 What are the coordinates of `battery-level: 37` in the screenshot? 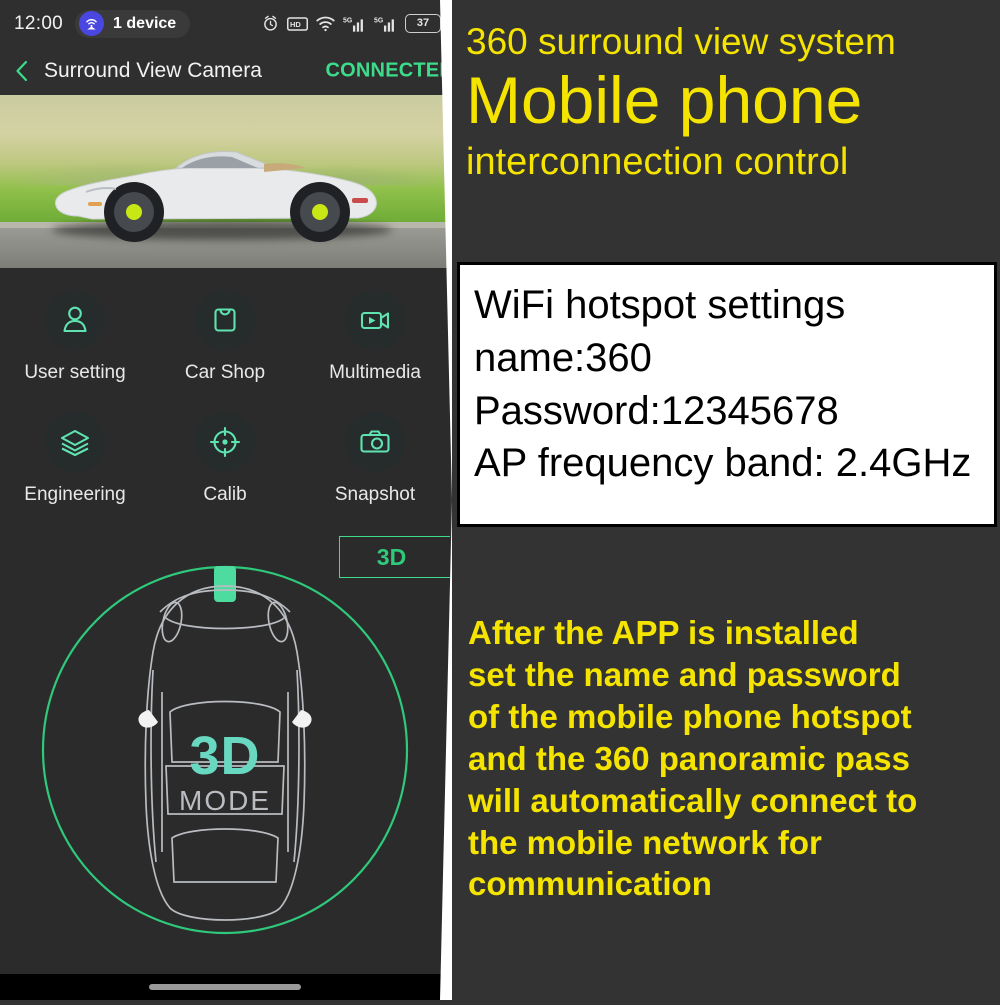 It's located at (423, 23).